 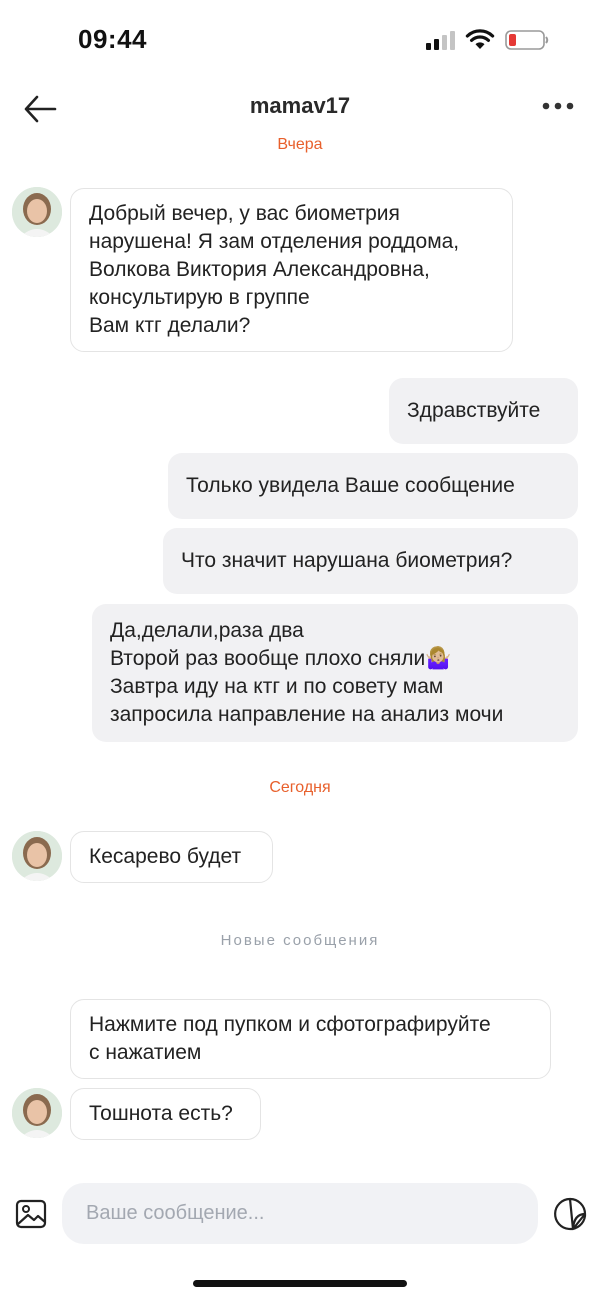 What do you see at coordinates (483, 411) in the screenshot?
I see `message-bubble-outgoing: Здравствуйте` at bounding box center [483, 411].